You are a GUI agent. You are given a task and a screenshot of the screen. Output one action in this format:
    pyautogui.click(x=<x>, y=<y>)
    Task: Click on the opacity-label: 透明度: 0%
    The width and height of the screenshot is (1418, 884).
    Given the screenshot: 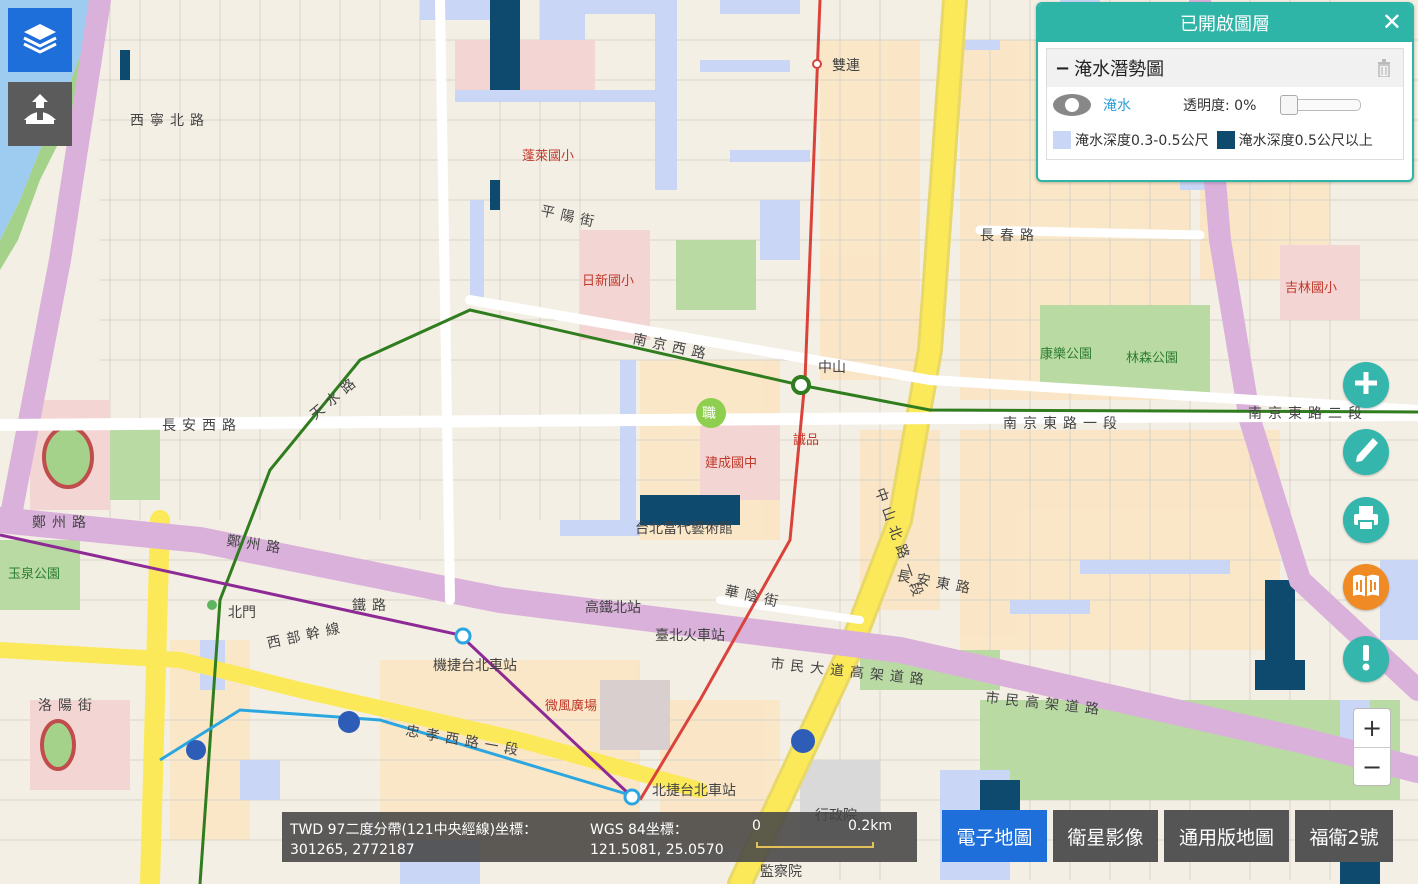 What is the action you would take?
    pyautogui.click(x=1220, y=106)
    